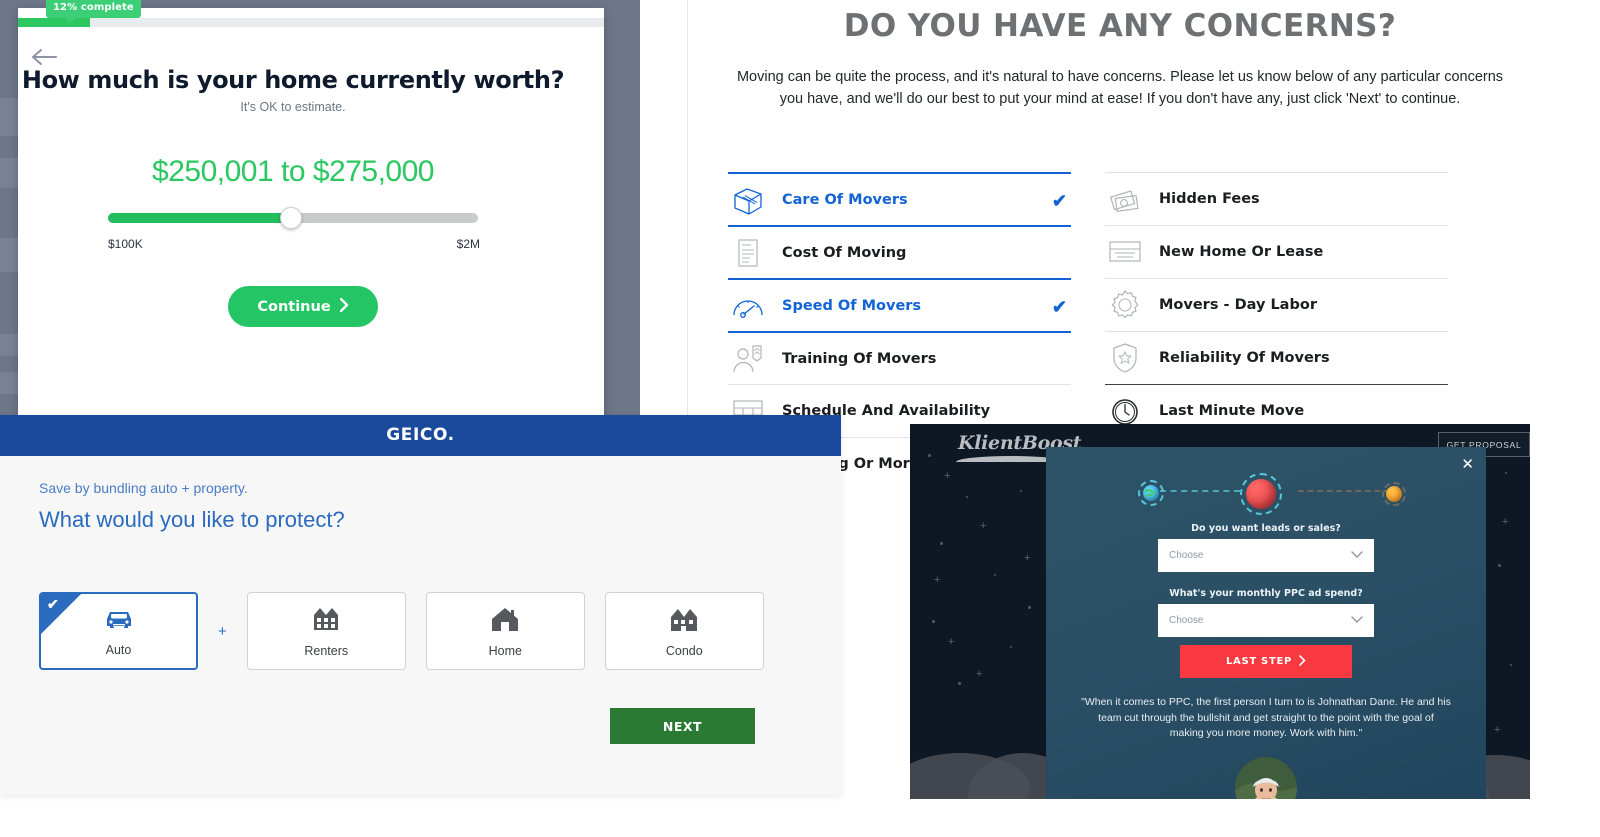 The height and width of the screenshot is (837, 1600). I want to click on slider-min-label: $100K, so click(125, 244).